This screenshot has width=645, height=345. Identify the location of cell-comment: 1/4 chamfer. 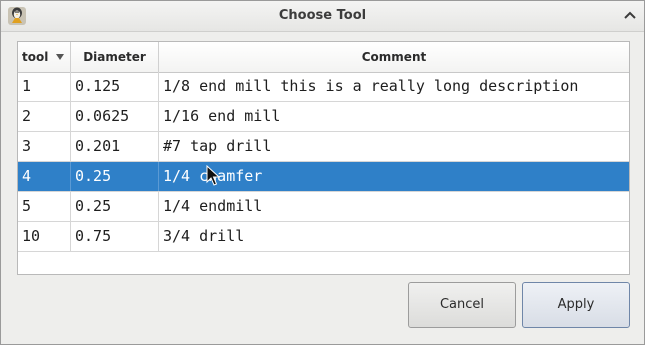
(213, 176).